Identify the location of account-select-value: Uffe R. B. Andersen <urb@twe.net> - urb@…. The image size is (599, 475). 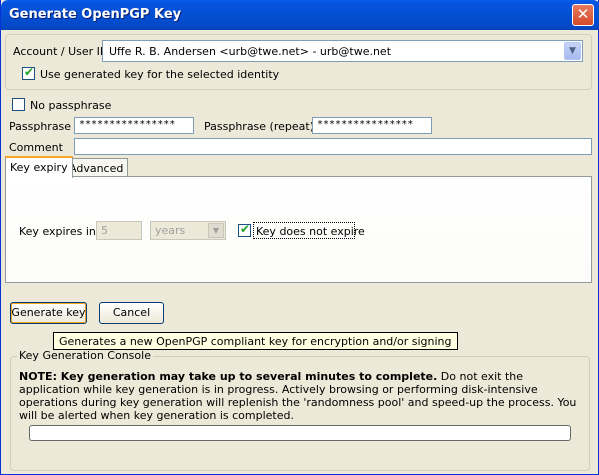
(250, 51).